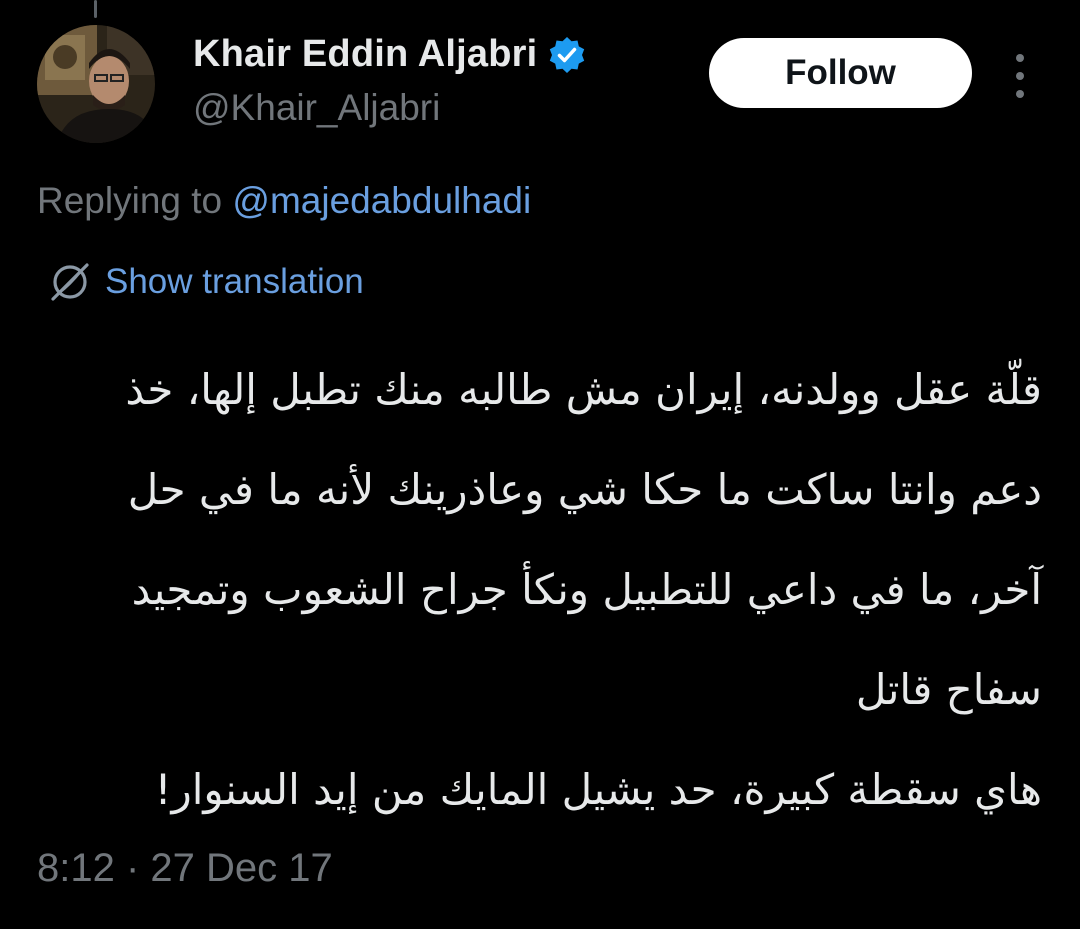 This screenshot has width=1080, height=929. I want to click on avatar, so click(96, 84).